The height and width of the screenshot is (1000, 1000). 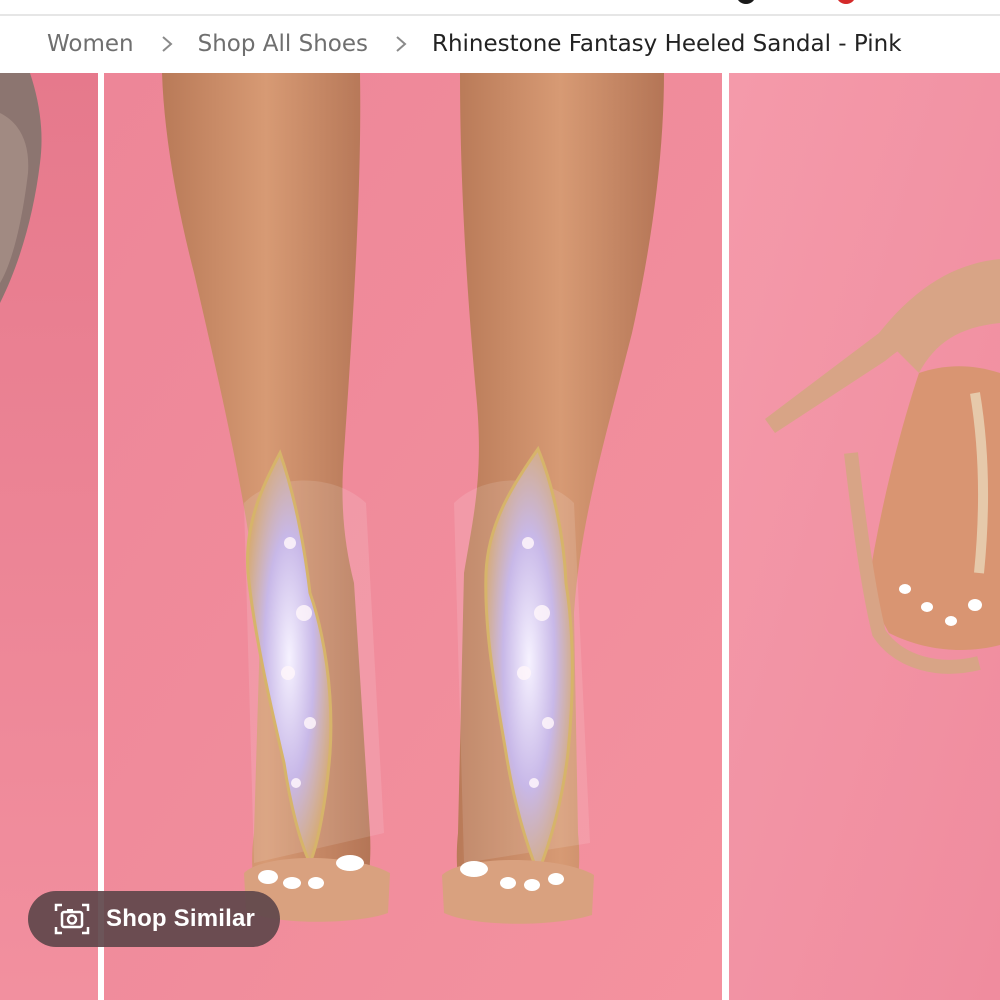 What do you see at coordinates (846, 2) in the screenshot?
I see `header-icon-red` at bounding box center [846, 2].